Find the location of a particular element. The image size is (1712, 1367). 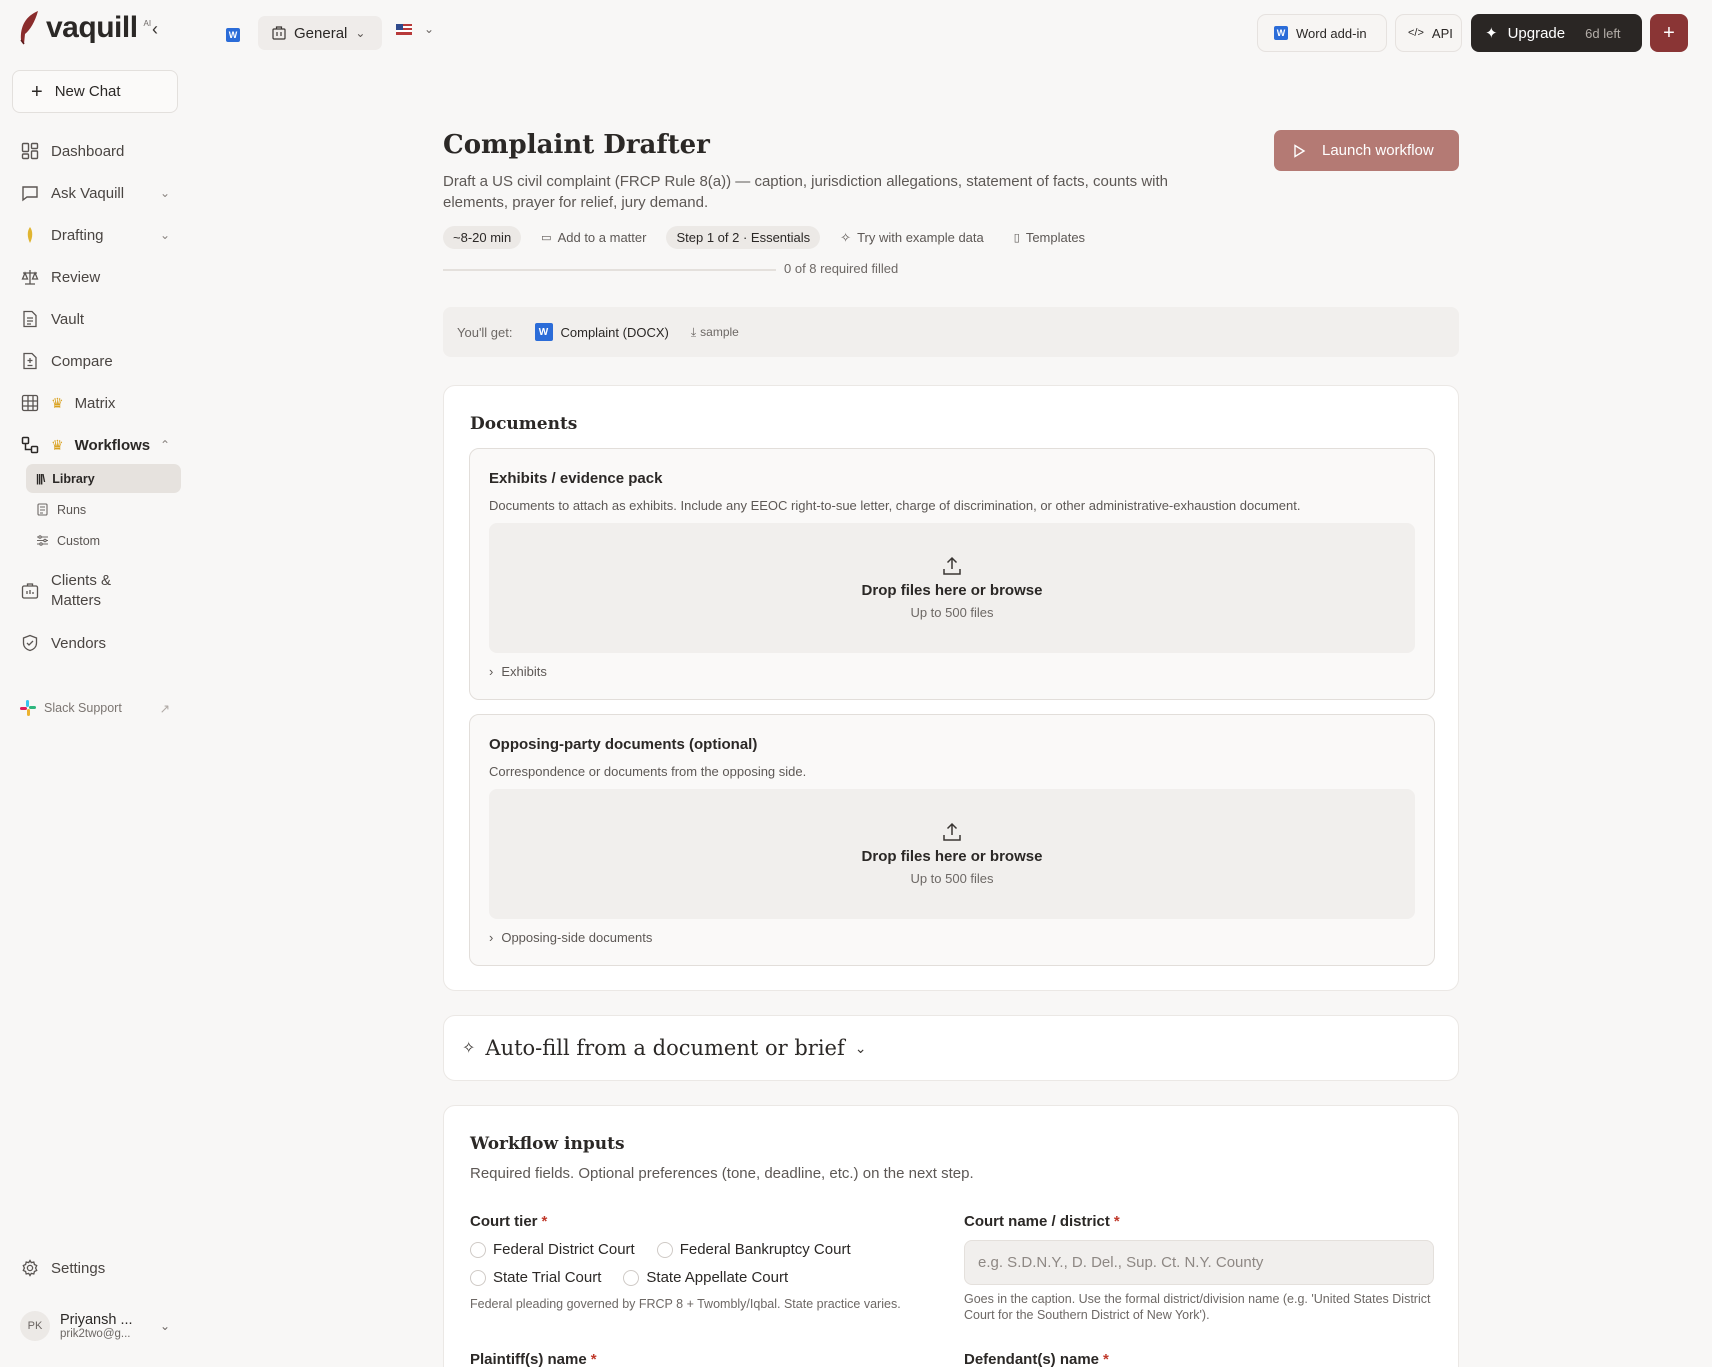

sidebar-item-drafting: Drafting ⌄ is located at coordinates (95, 235).